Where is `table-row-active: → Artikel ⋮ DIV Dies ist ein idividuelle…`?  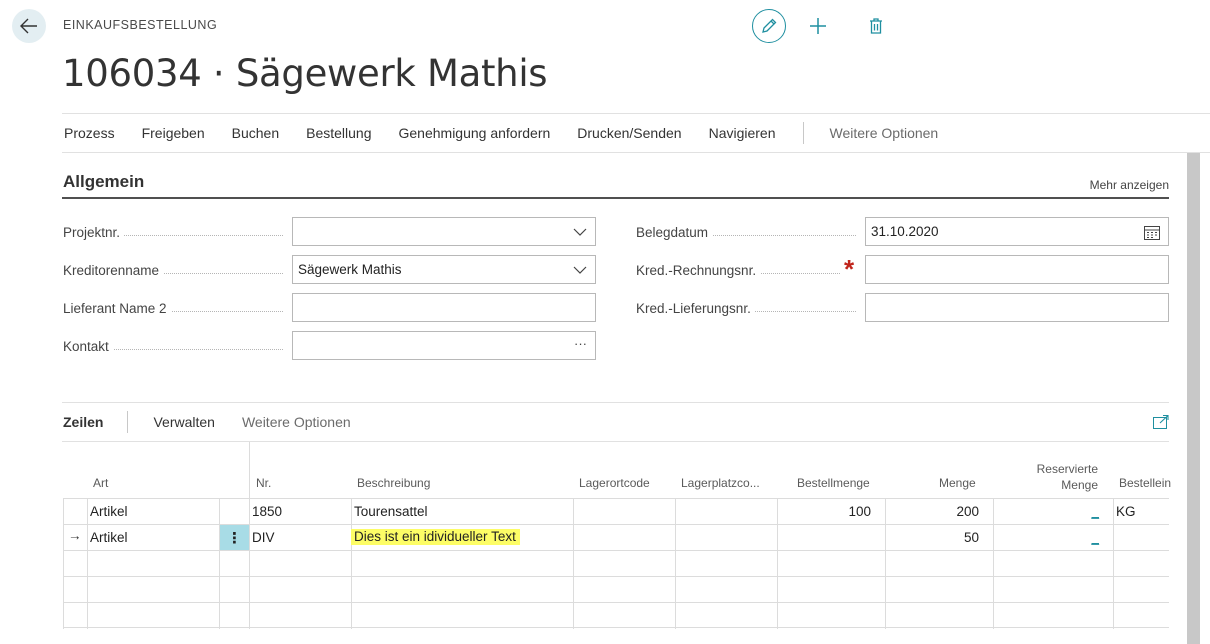
table-row-active: → Artikel ⋮ DIV Dies ist ein idividuelle… is located at coordinates (616, 537).